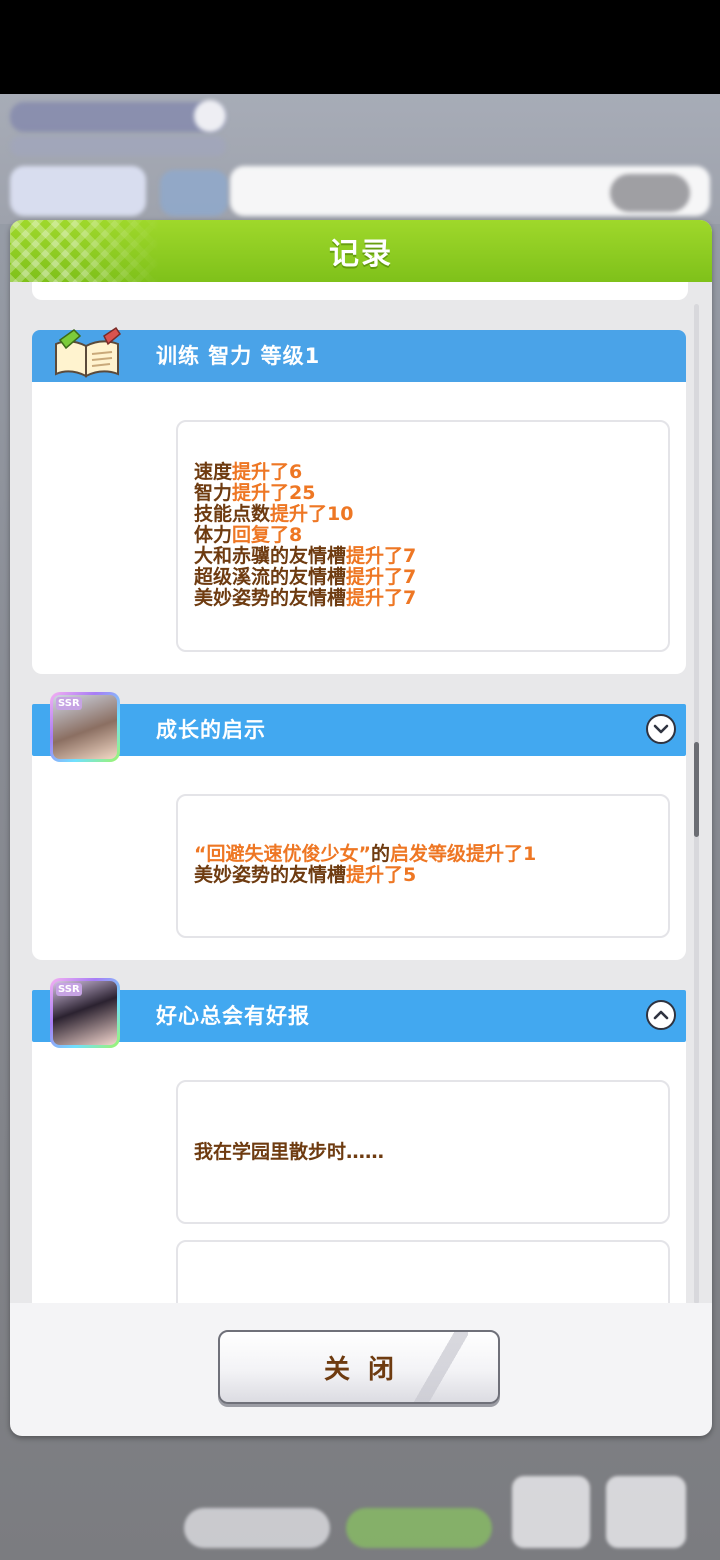 The image size is (720, 1560). Describe the element at coordinates (305, 577) in the screenshot. I see `stat-line: 超级溪流的友情槽提升了7` at that location.